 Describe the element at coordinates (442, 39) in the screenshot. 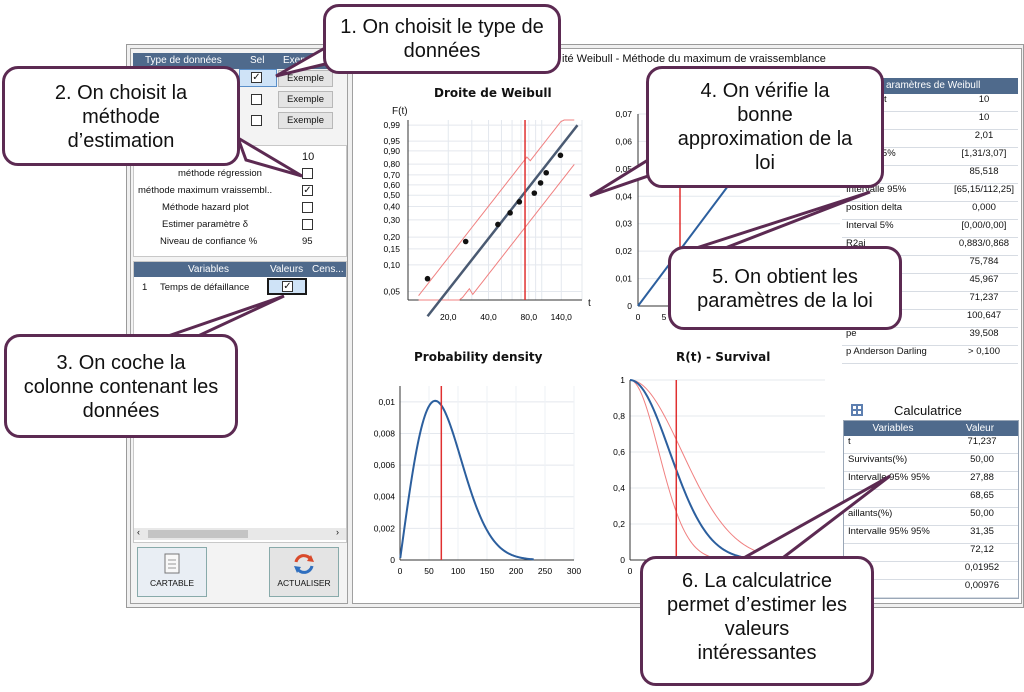

I see `callout-1: 1. On choisit le type de données` at that location.